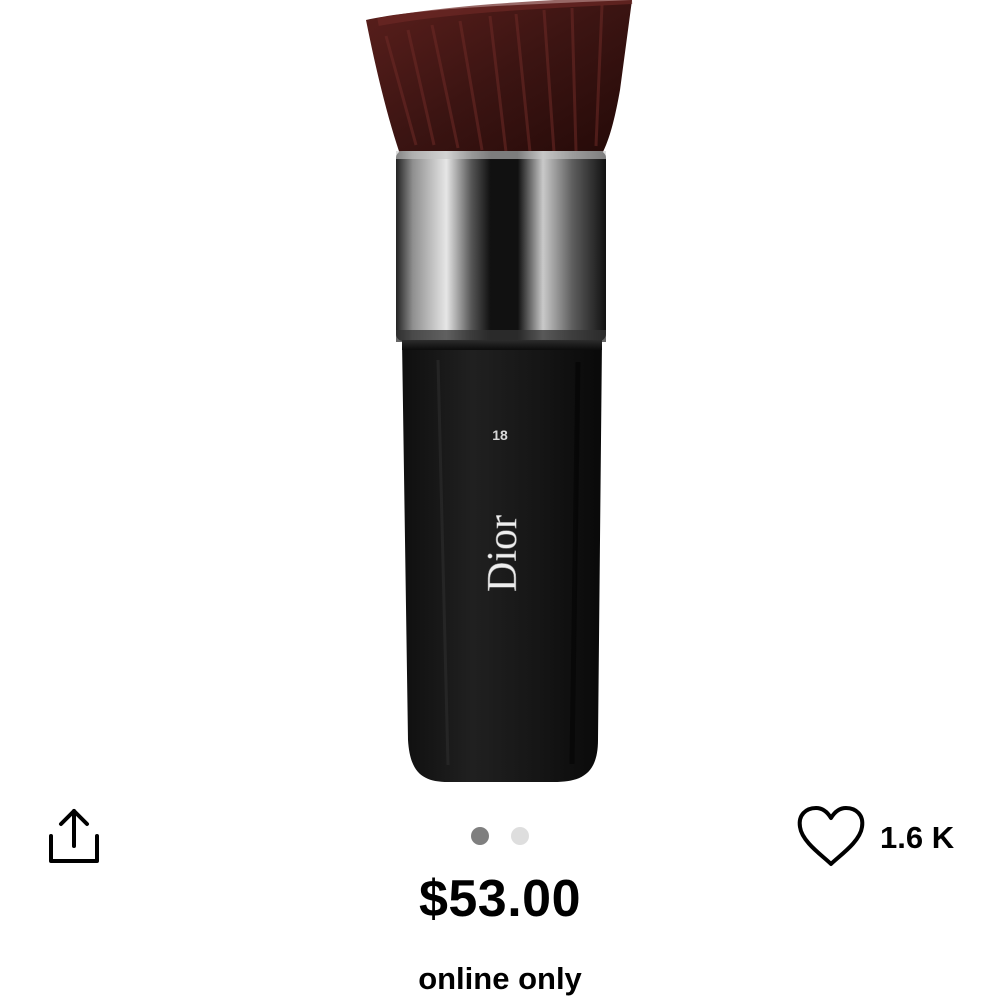 This screenshot has width=1000, height=1000. I want to click on availability-label: online only, so click(500, 978).